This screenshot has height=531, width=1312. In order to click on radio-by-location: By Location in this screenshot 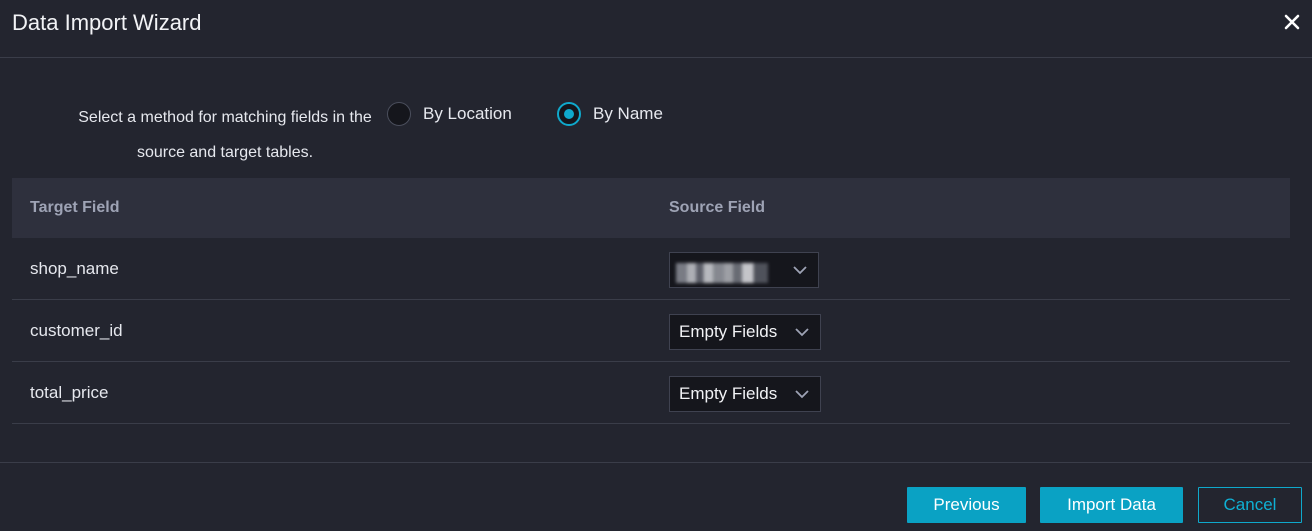, I will do `click(449, 114)`.